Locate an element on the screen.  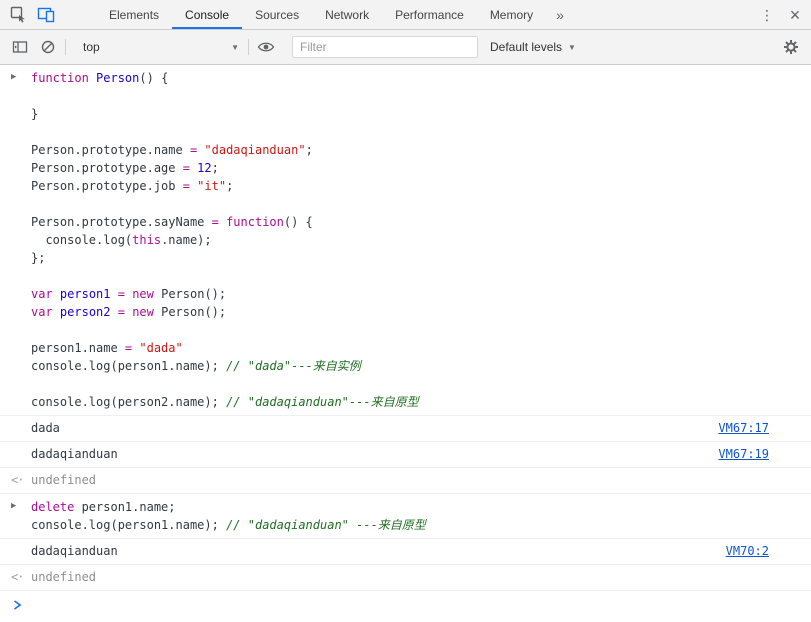
code-token: Person.prototype.job is located at coordinates (107, 186).